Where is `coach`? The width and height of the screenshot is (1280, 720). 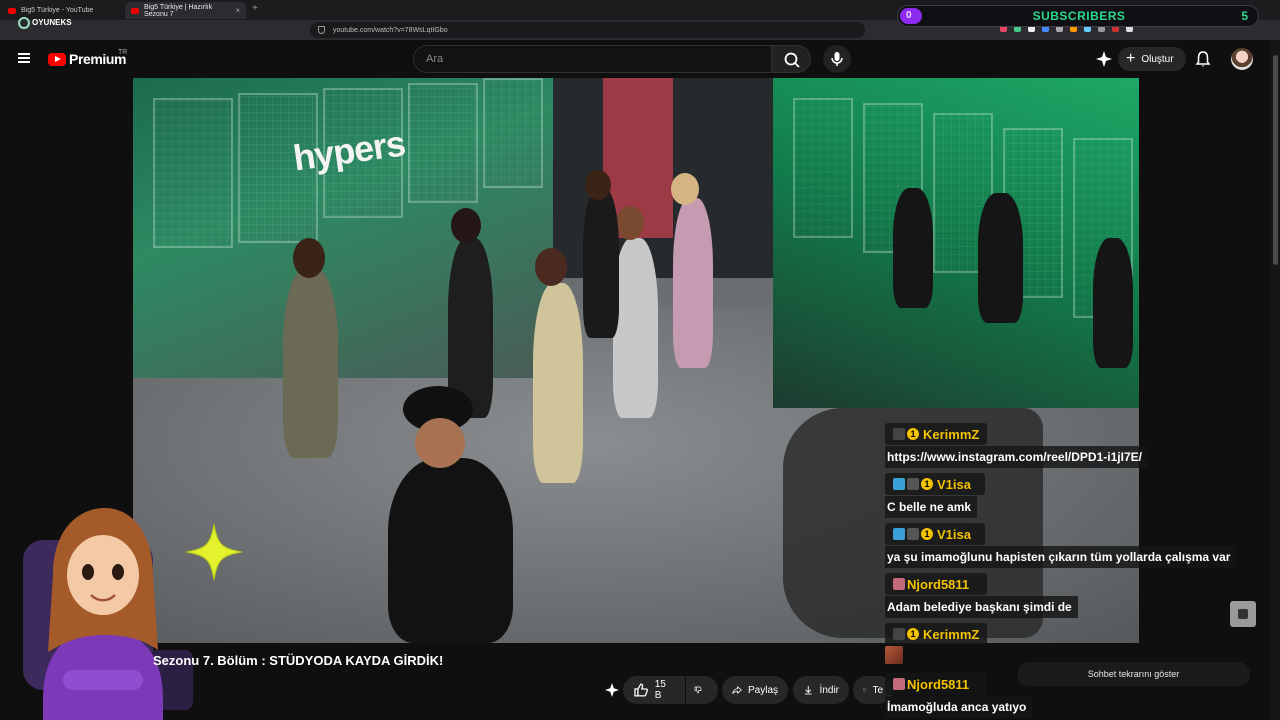 coach is located at coordinates (450, 550).